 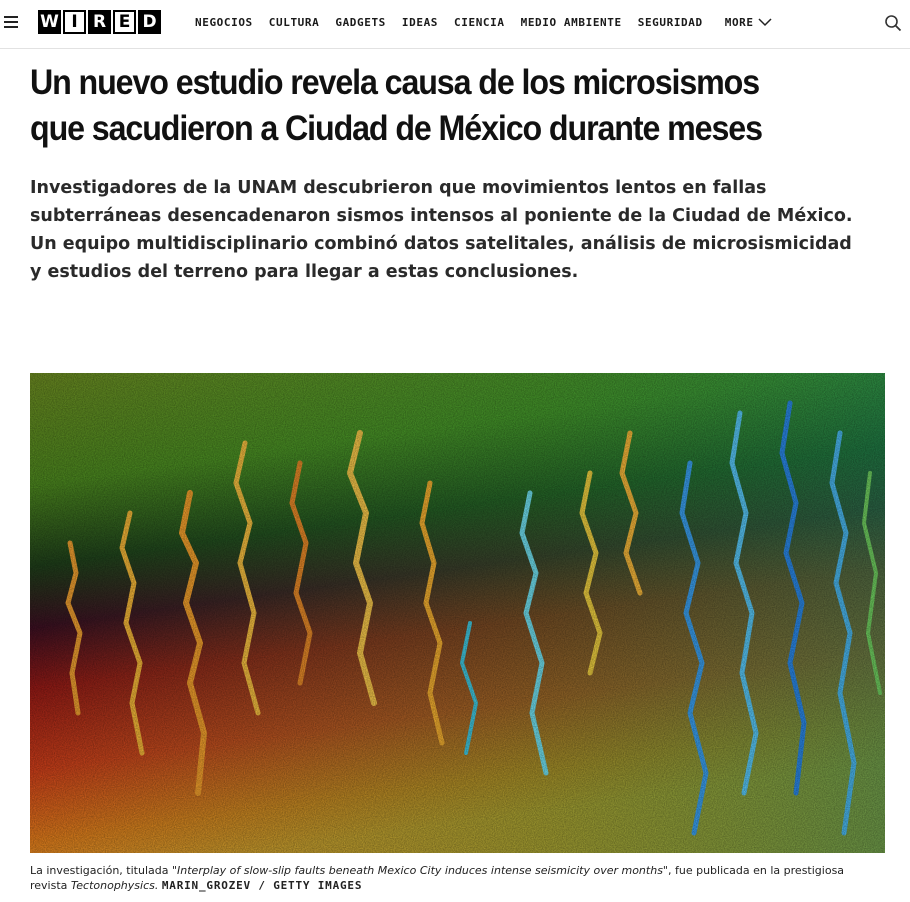 I want to click on more-menu-button: MORE, so click(x=748, y=22).